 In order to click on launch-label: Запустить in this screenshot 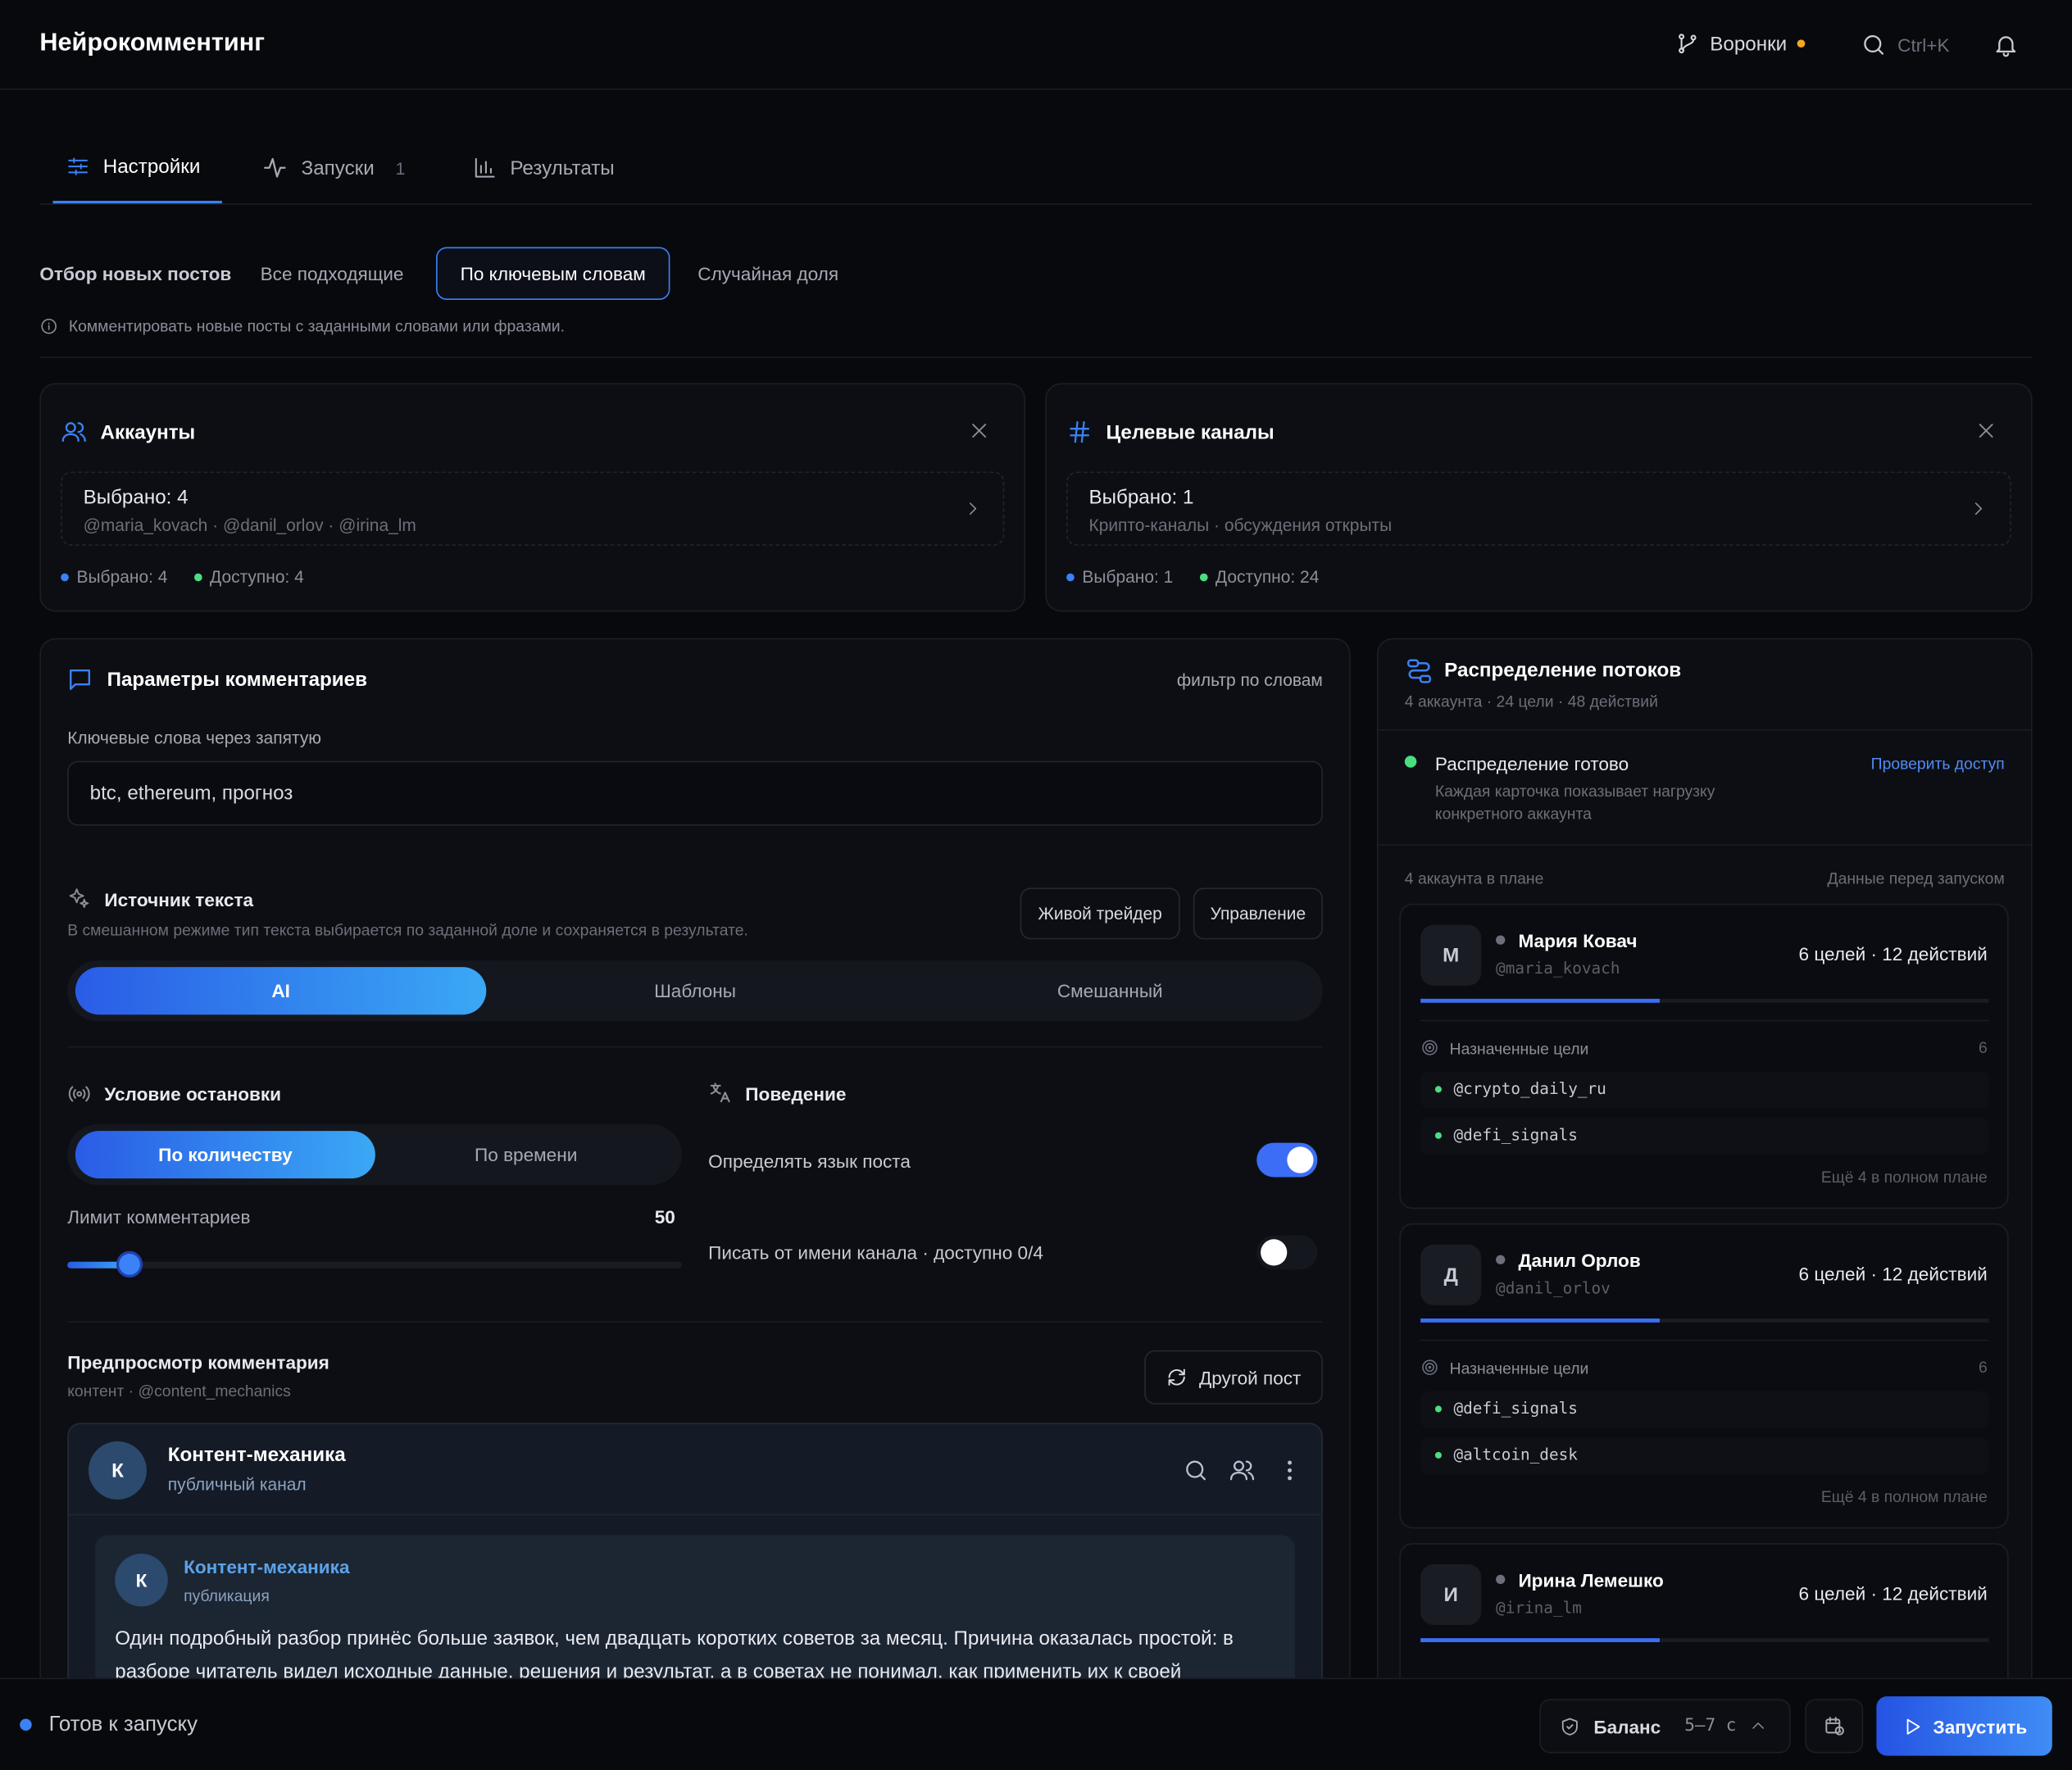, I will do `click(1981, 1726)`.